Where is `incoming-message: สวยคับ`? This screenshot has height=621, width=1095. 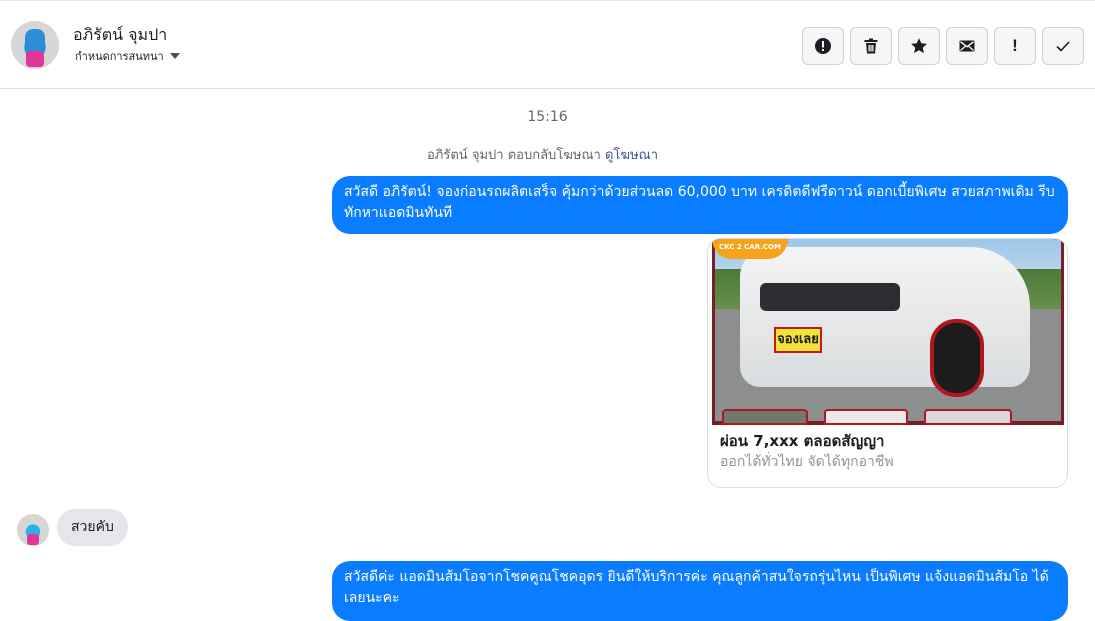 incoming-message: สวยคับ is located at coordinates (92, 527).